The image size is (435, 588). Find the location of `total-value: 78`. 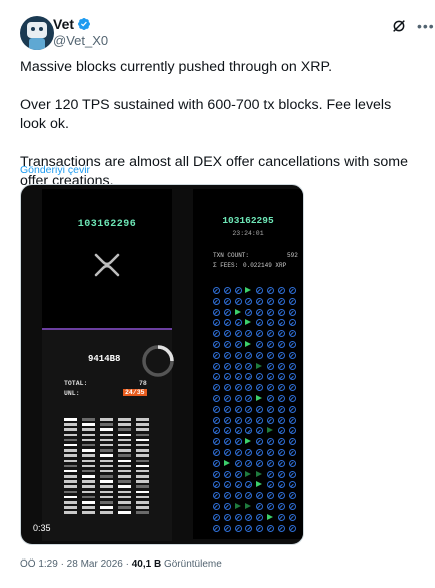

total-value: 78 is located at coordinates (143, 383).